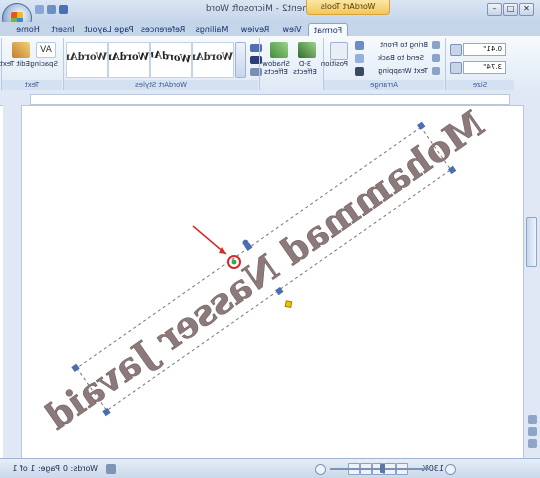 The height and width of the screenshot is (478, 540). I want to click on size-group-label: Size, so click(480, 85).